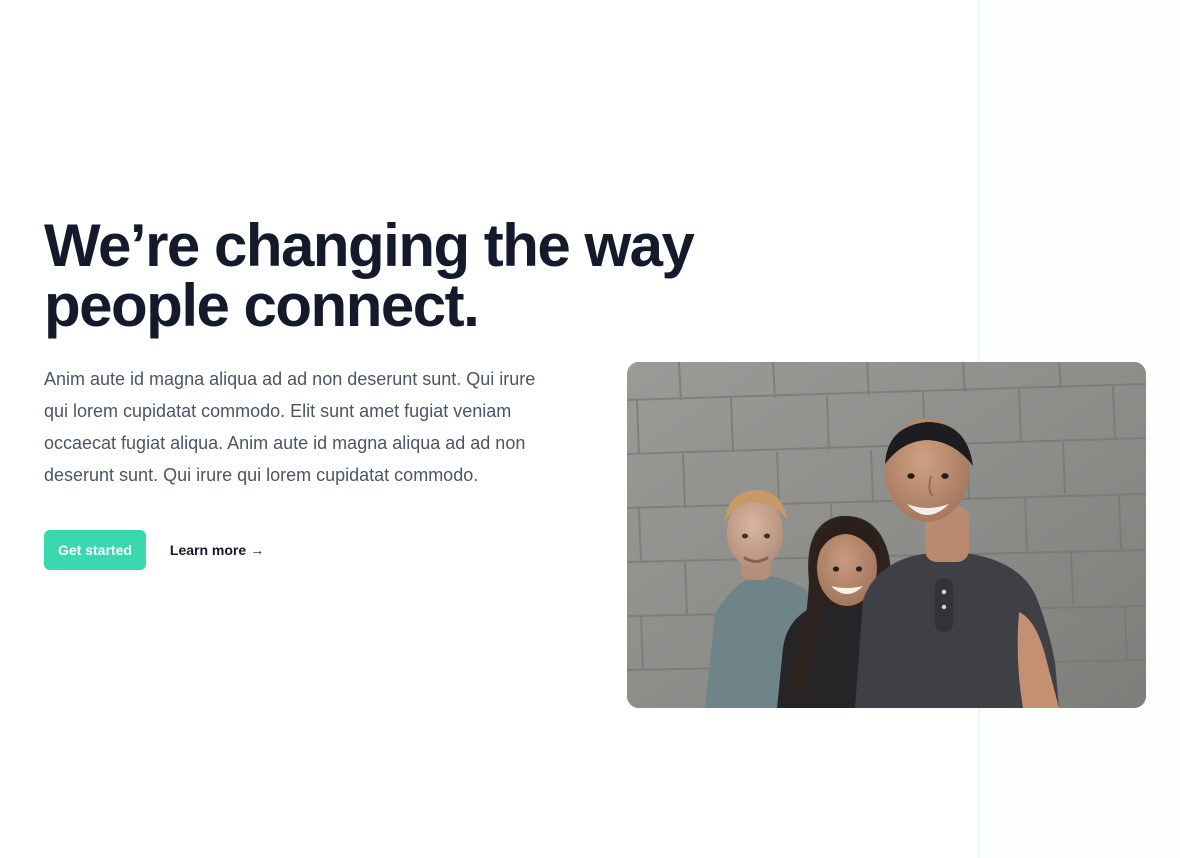 This screenshot has width=1180, height=858. Describe the element at coordinates (257, 550) in the screenshot. I see `arrow-right-icon: →` at that location.